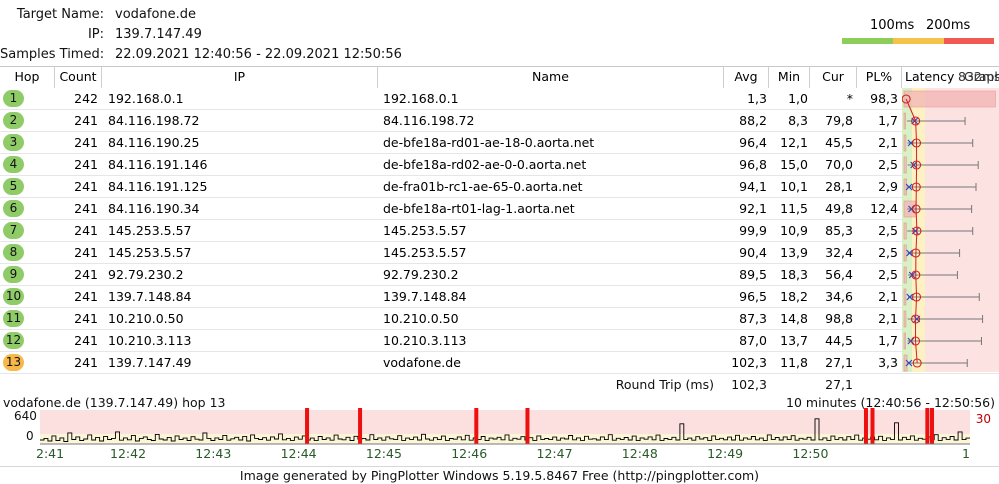 The width and height of the screenshot is (999, 484). What do you see at coordinates (839, 230) in the screenshot?
I see `cur-cell: 85,3` at bounding box center [839, 230].